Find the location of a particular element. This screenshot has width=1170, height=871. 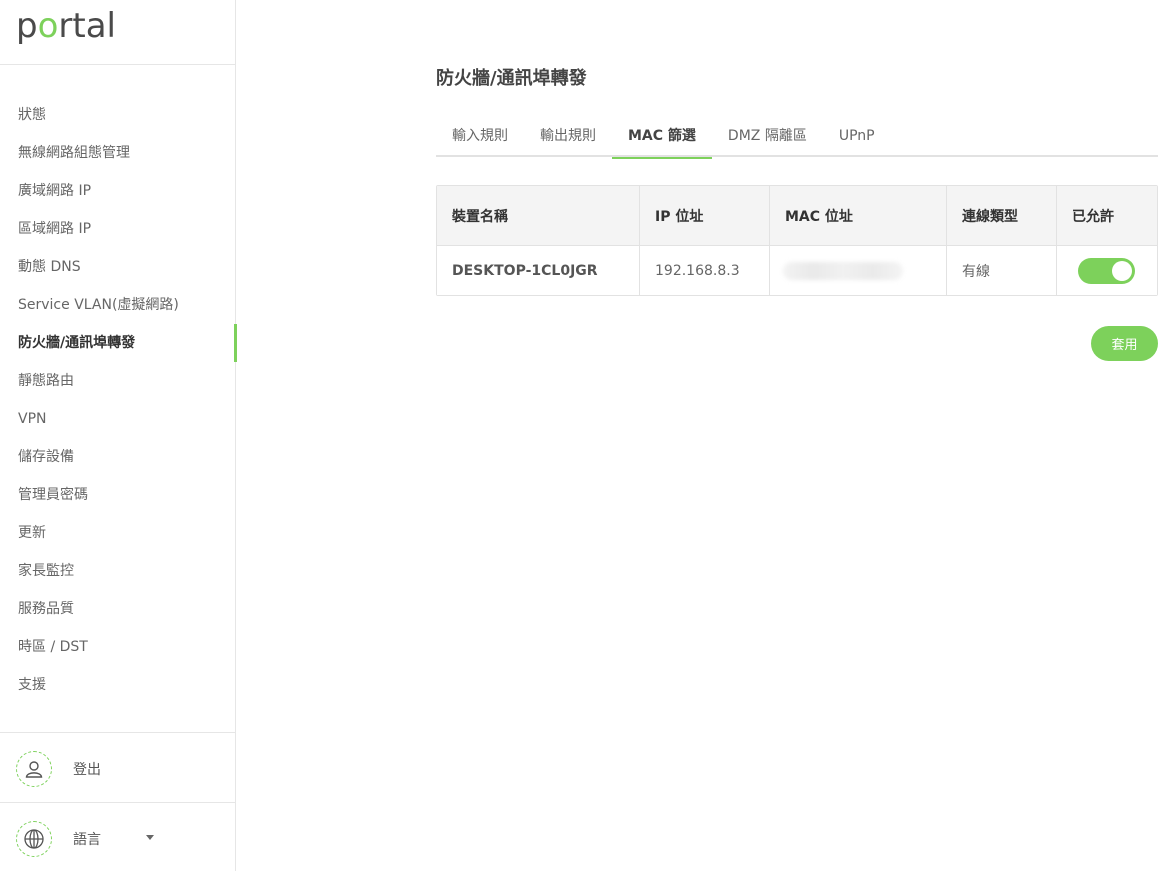

logo-divider is located at coordinates (118, 64).